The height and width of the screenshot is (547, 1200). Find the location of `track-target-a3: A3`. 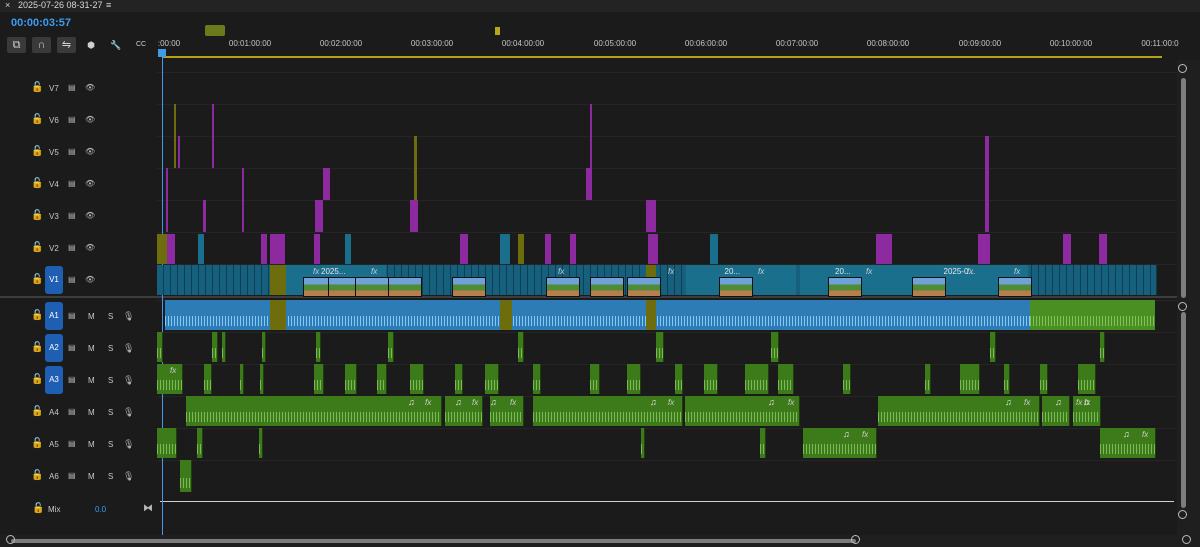

track-target-a3: A3 is located at coordinates (54, 380).